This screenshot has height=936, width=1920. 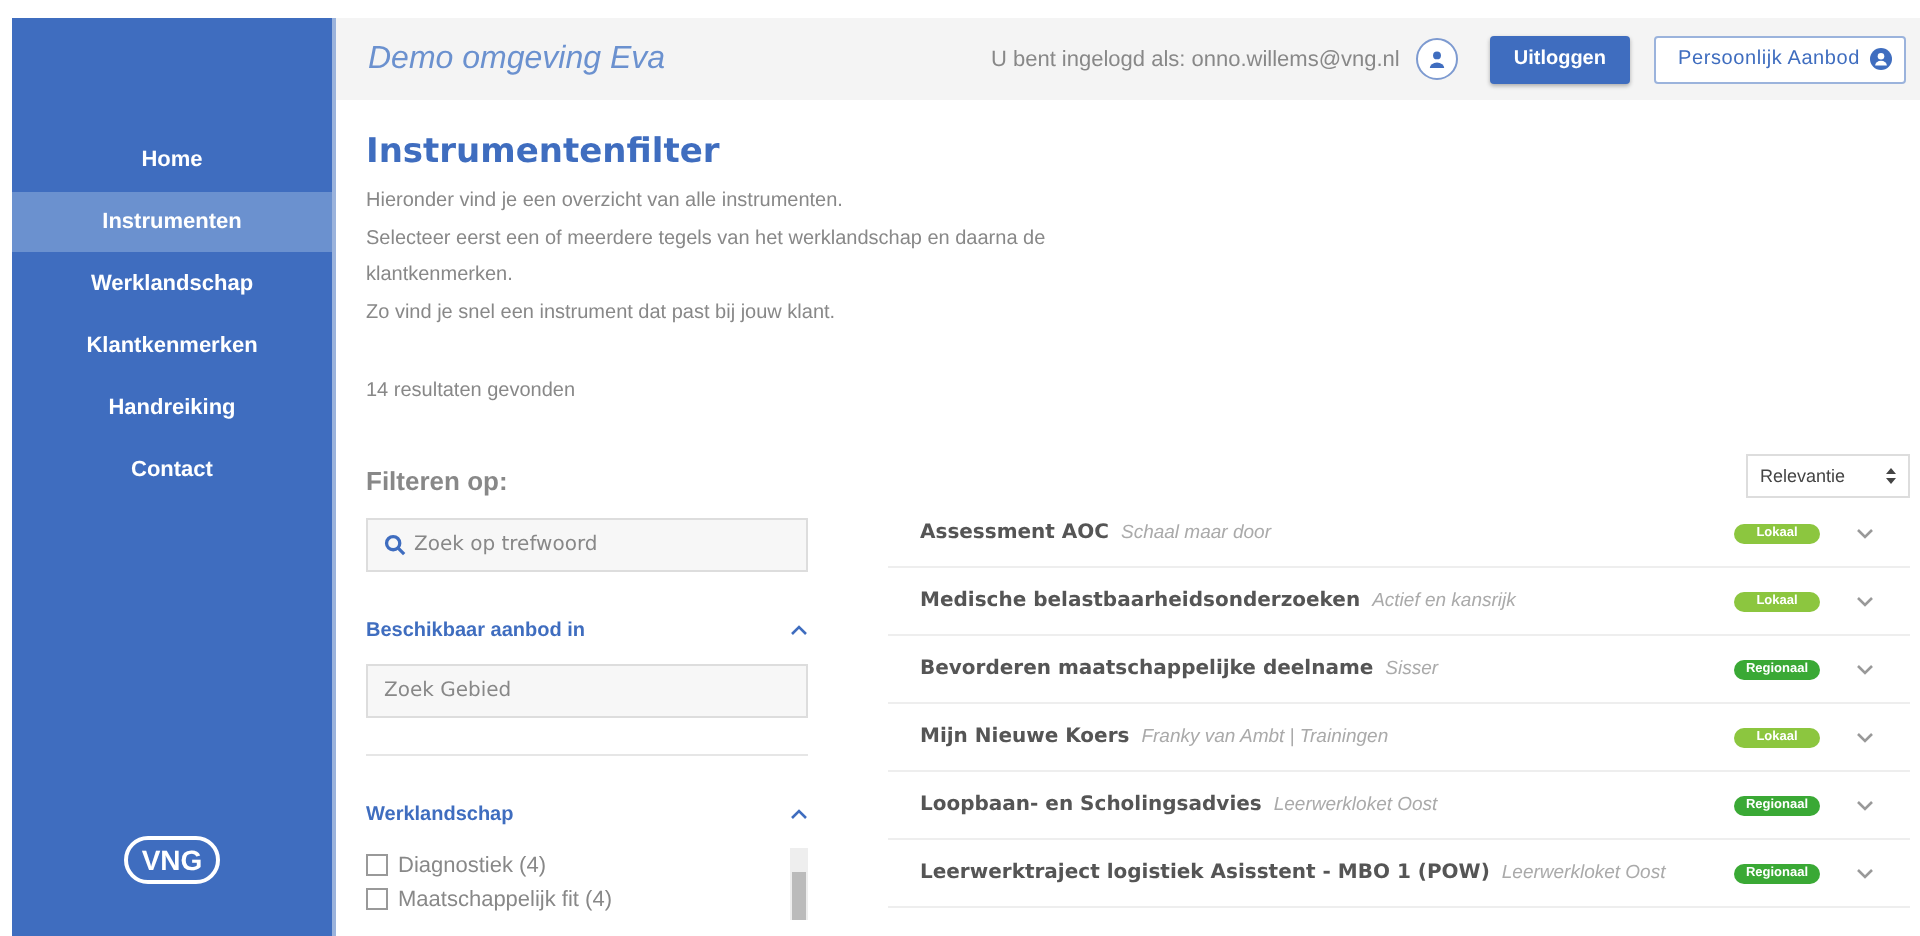 What do you see at coordinates (172, 860) in the screenshot?
I see `logo: VNG` at bounding box center [172, 860].